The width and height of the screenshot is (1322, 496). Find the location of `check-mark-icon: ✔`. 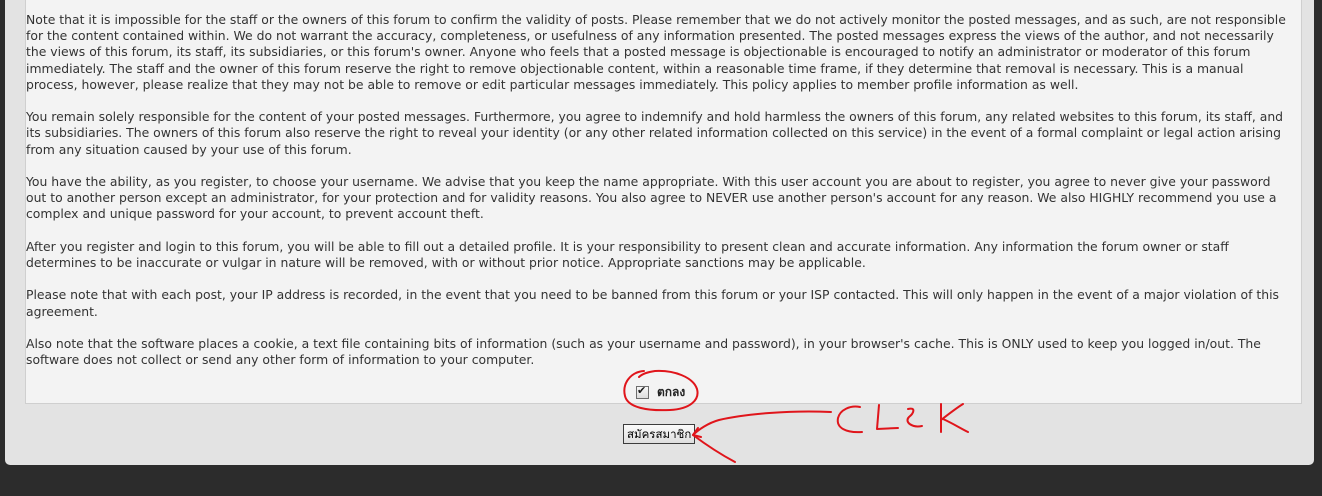

check-mark-icon: ✔ is located at coordinates (642, 390).